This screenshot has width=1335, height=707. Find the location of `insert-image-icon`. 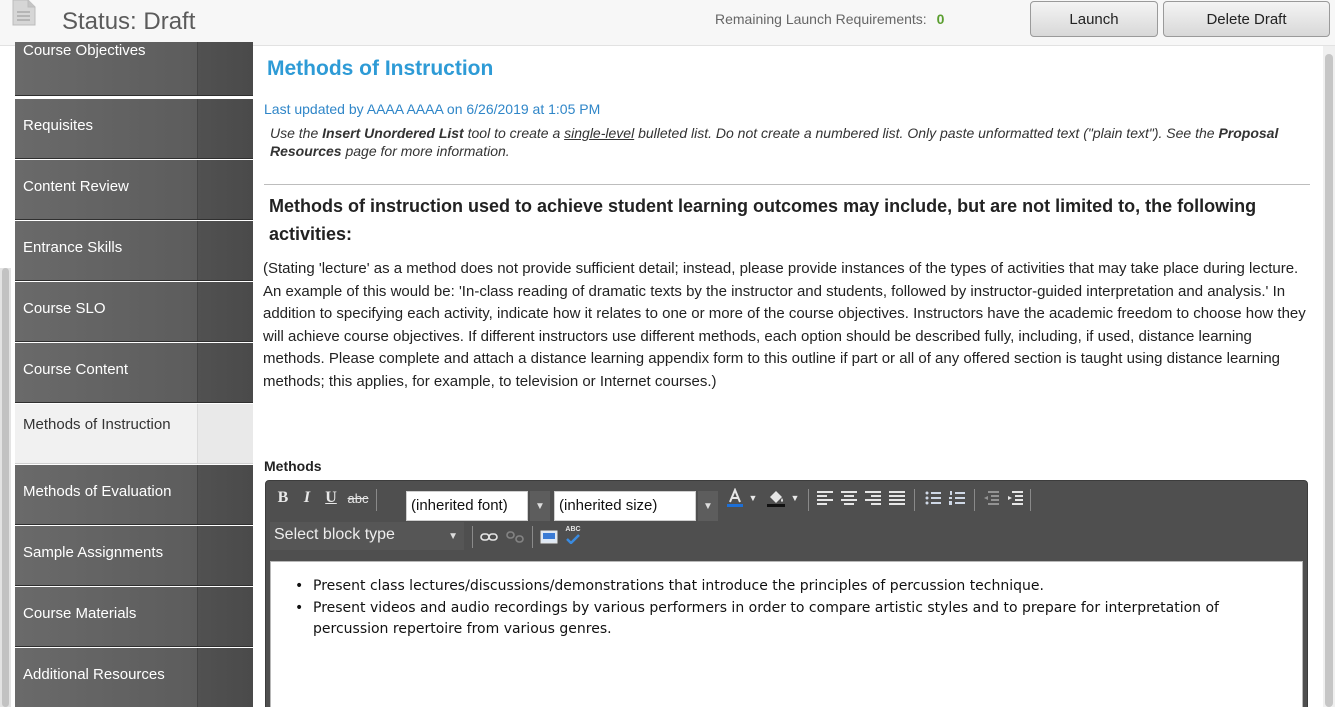

insert-image-icon is located at coordinates (549, 537).